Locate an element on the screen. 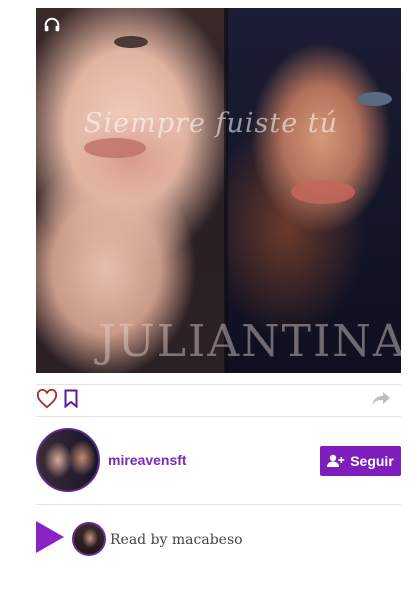 The width and height of the screenshot is (417, 597). reader-row: Read by macabeso is located at coordinates (218, 538).